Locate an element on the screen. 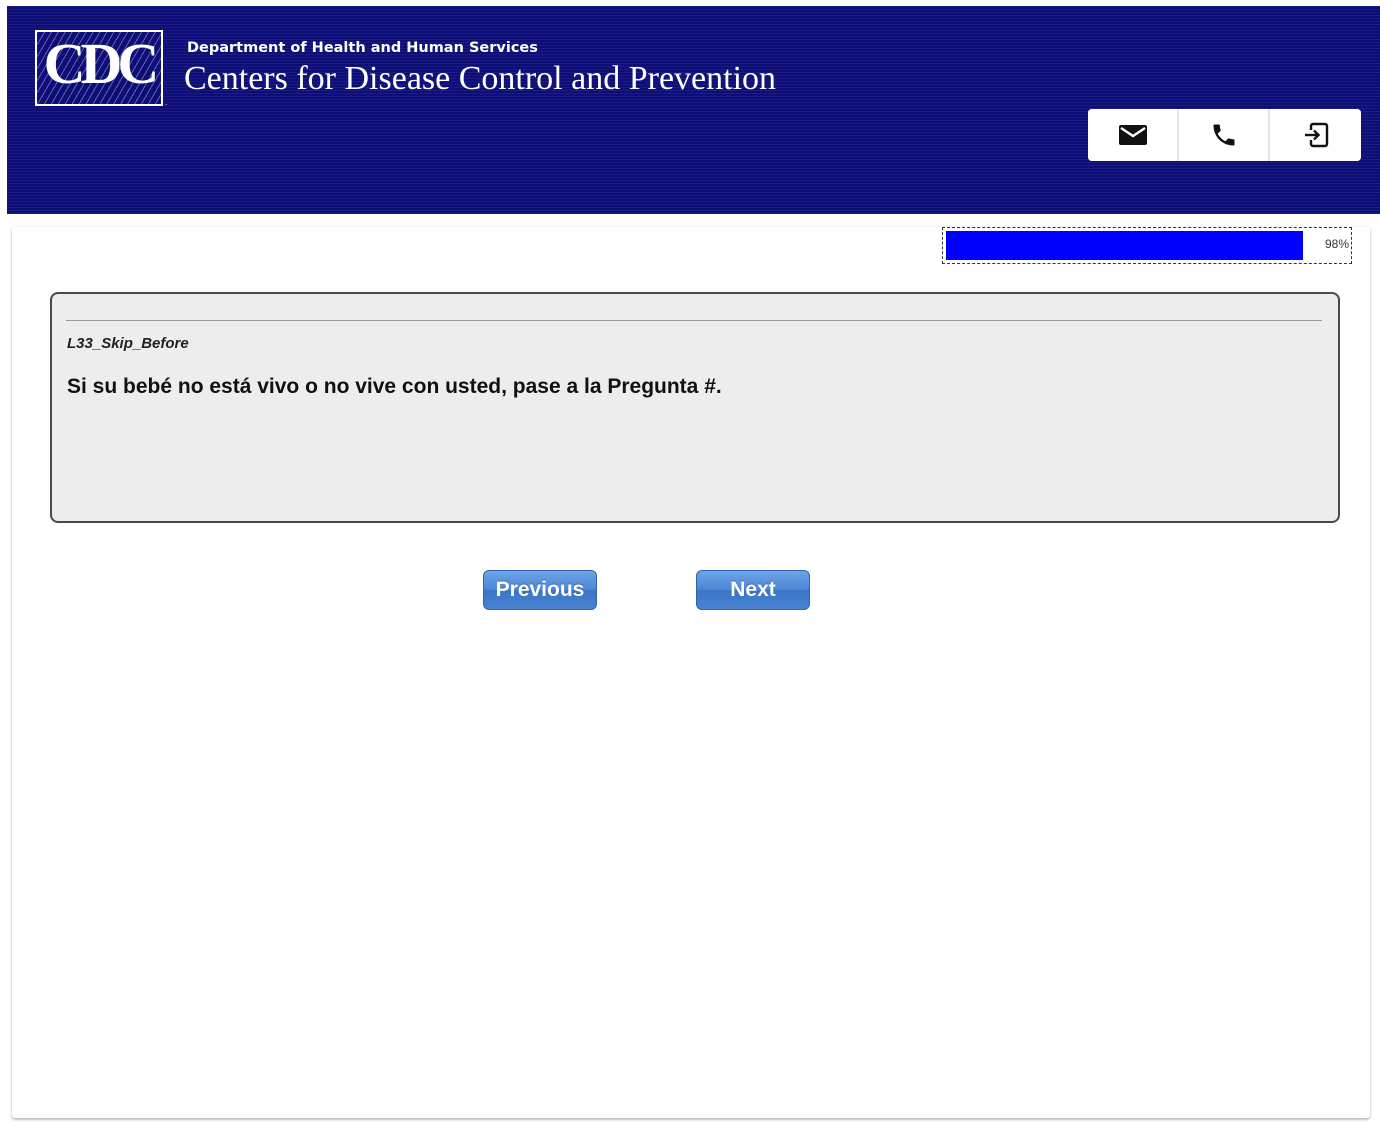  next-button: Next is located at coordinates (753, 590).